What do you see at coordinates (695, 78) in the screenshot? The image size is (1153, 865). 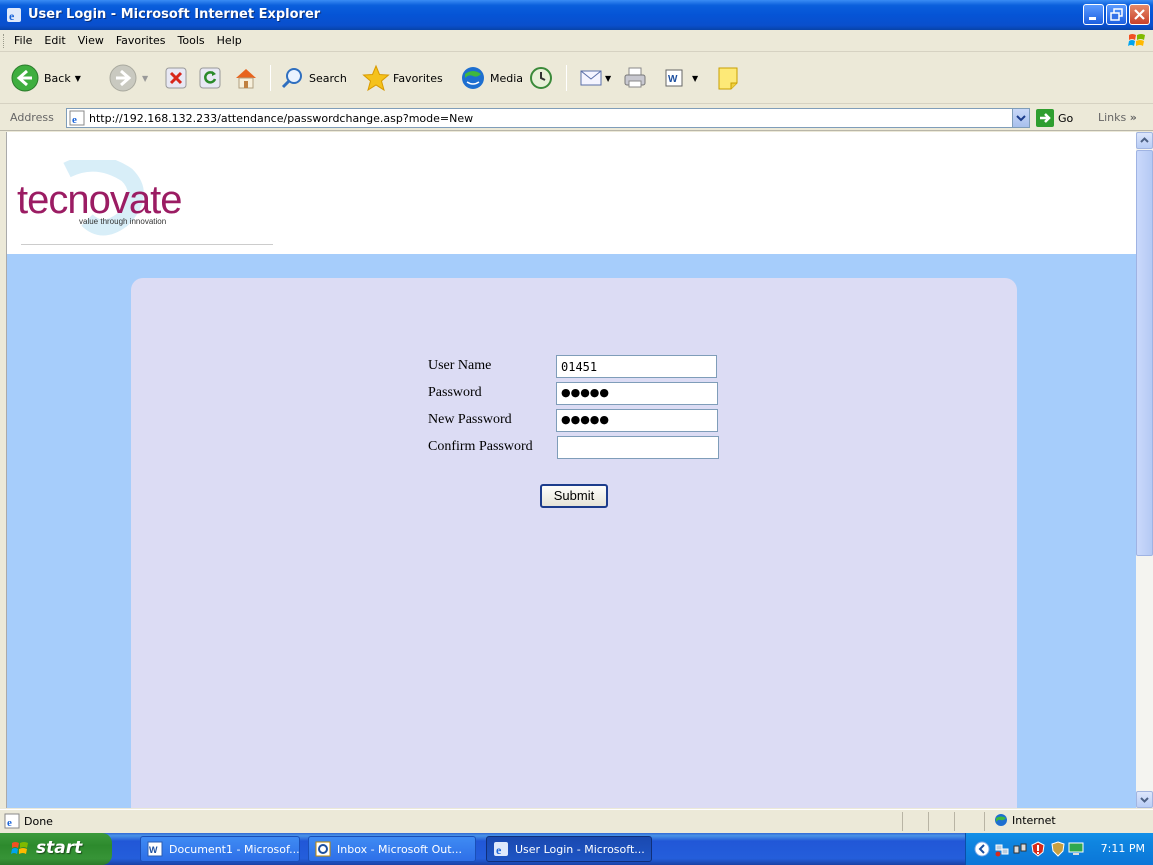 I see `edit-dropdown-icon: ▼` at bounding box center [695, 78].